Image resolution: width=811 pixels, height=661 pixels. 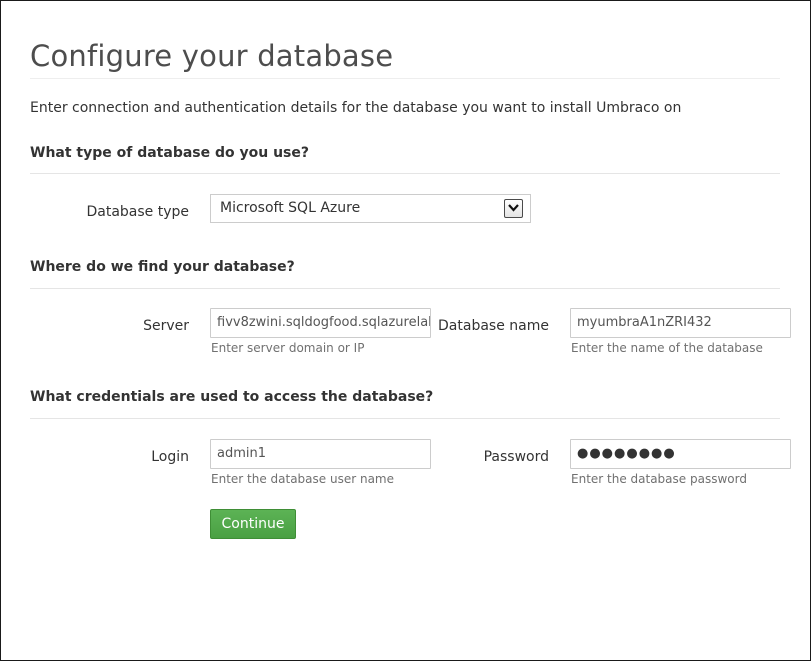 What do you see at coordinates (320, 323) in the screenshot?
I see `server-input: fivv8zwini.sqldogfood.sqlazurelabs.com` at bounding box center [320, 323].